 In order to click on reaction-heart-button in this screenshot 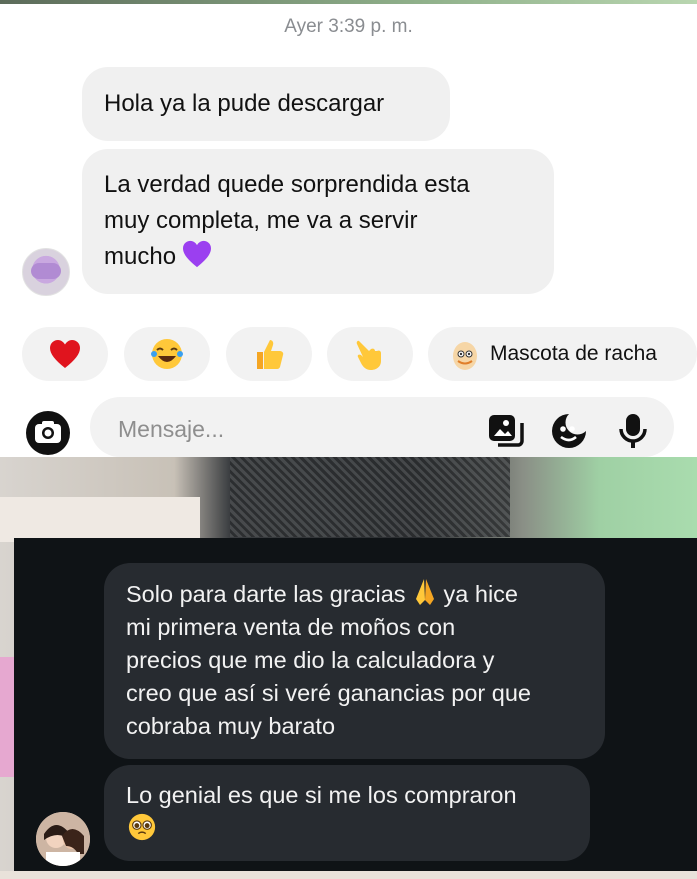, I will do `click(65, 354)`.